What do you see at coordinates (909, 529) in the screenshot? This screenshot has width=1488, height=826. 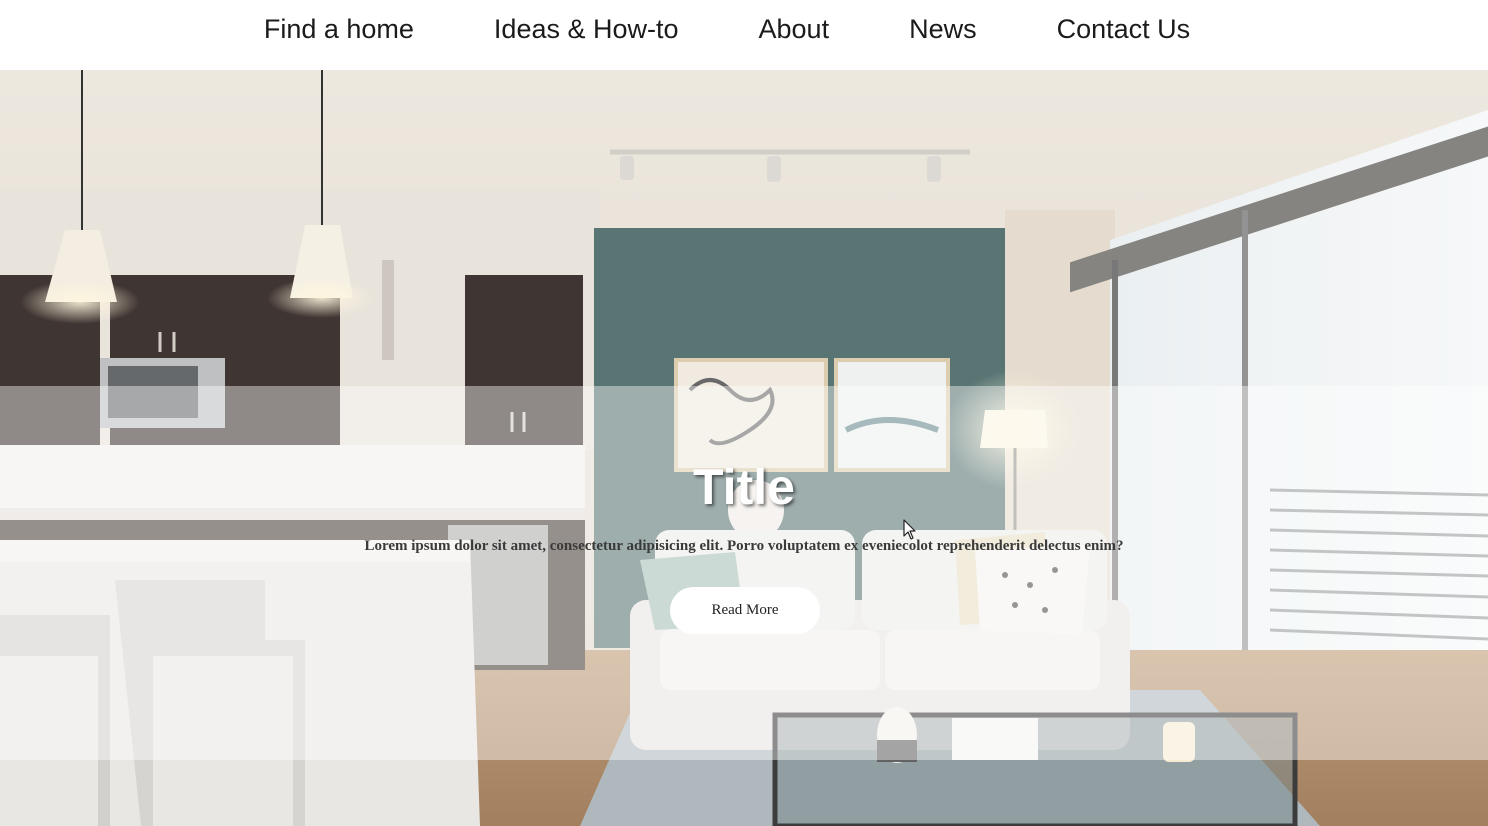 I see `mouse-pointer-icon` at bounding box center [909, 529].